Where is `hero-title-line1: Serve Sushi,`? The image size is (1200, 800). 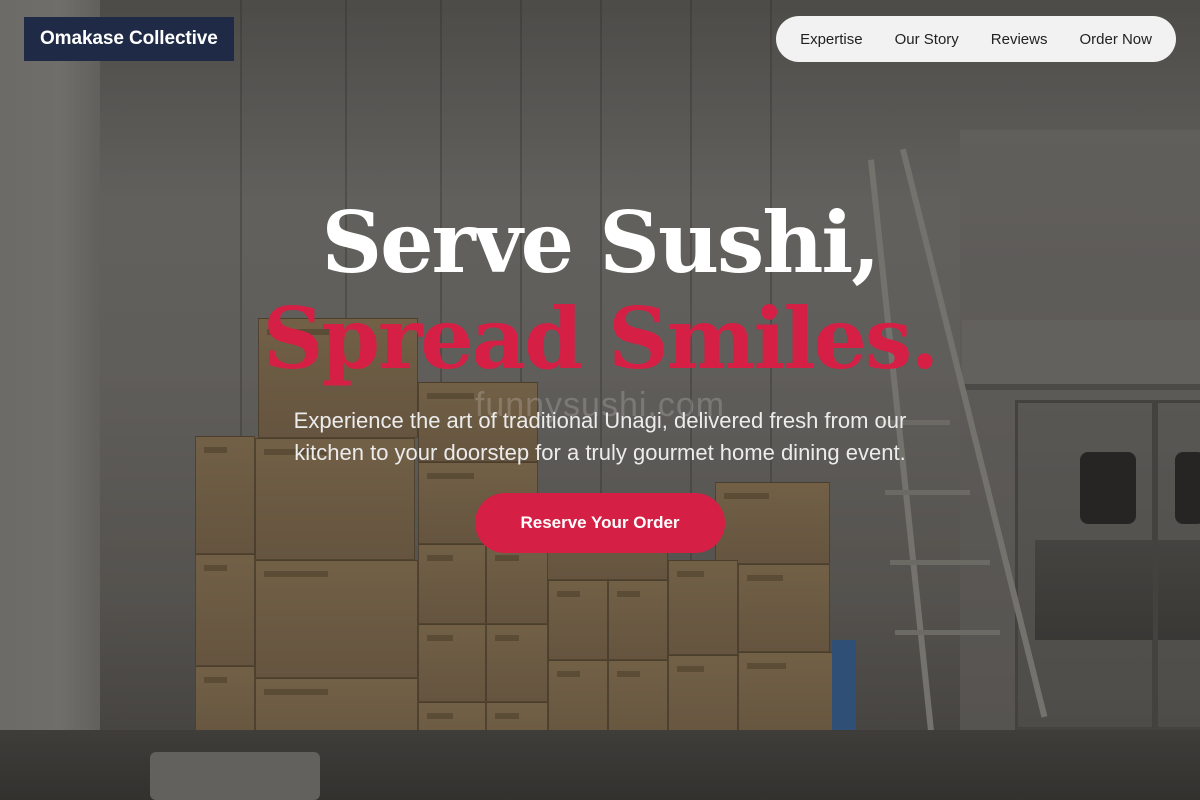 hero-title-line1: Serve Sushi, is located at coordinates (600, 242).